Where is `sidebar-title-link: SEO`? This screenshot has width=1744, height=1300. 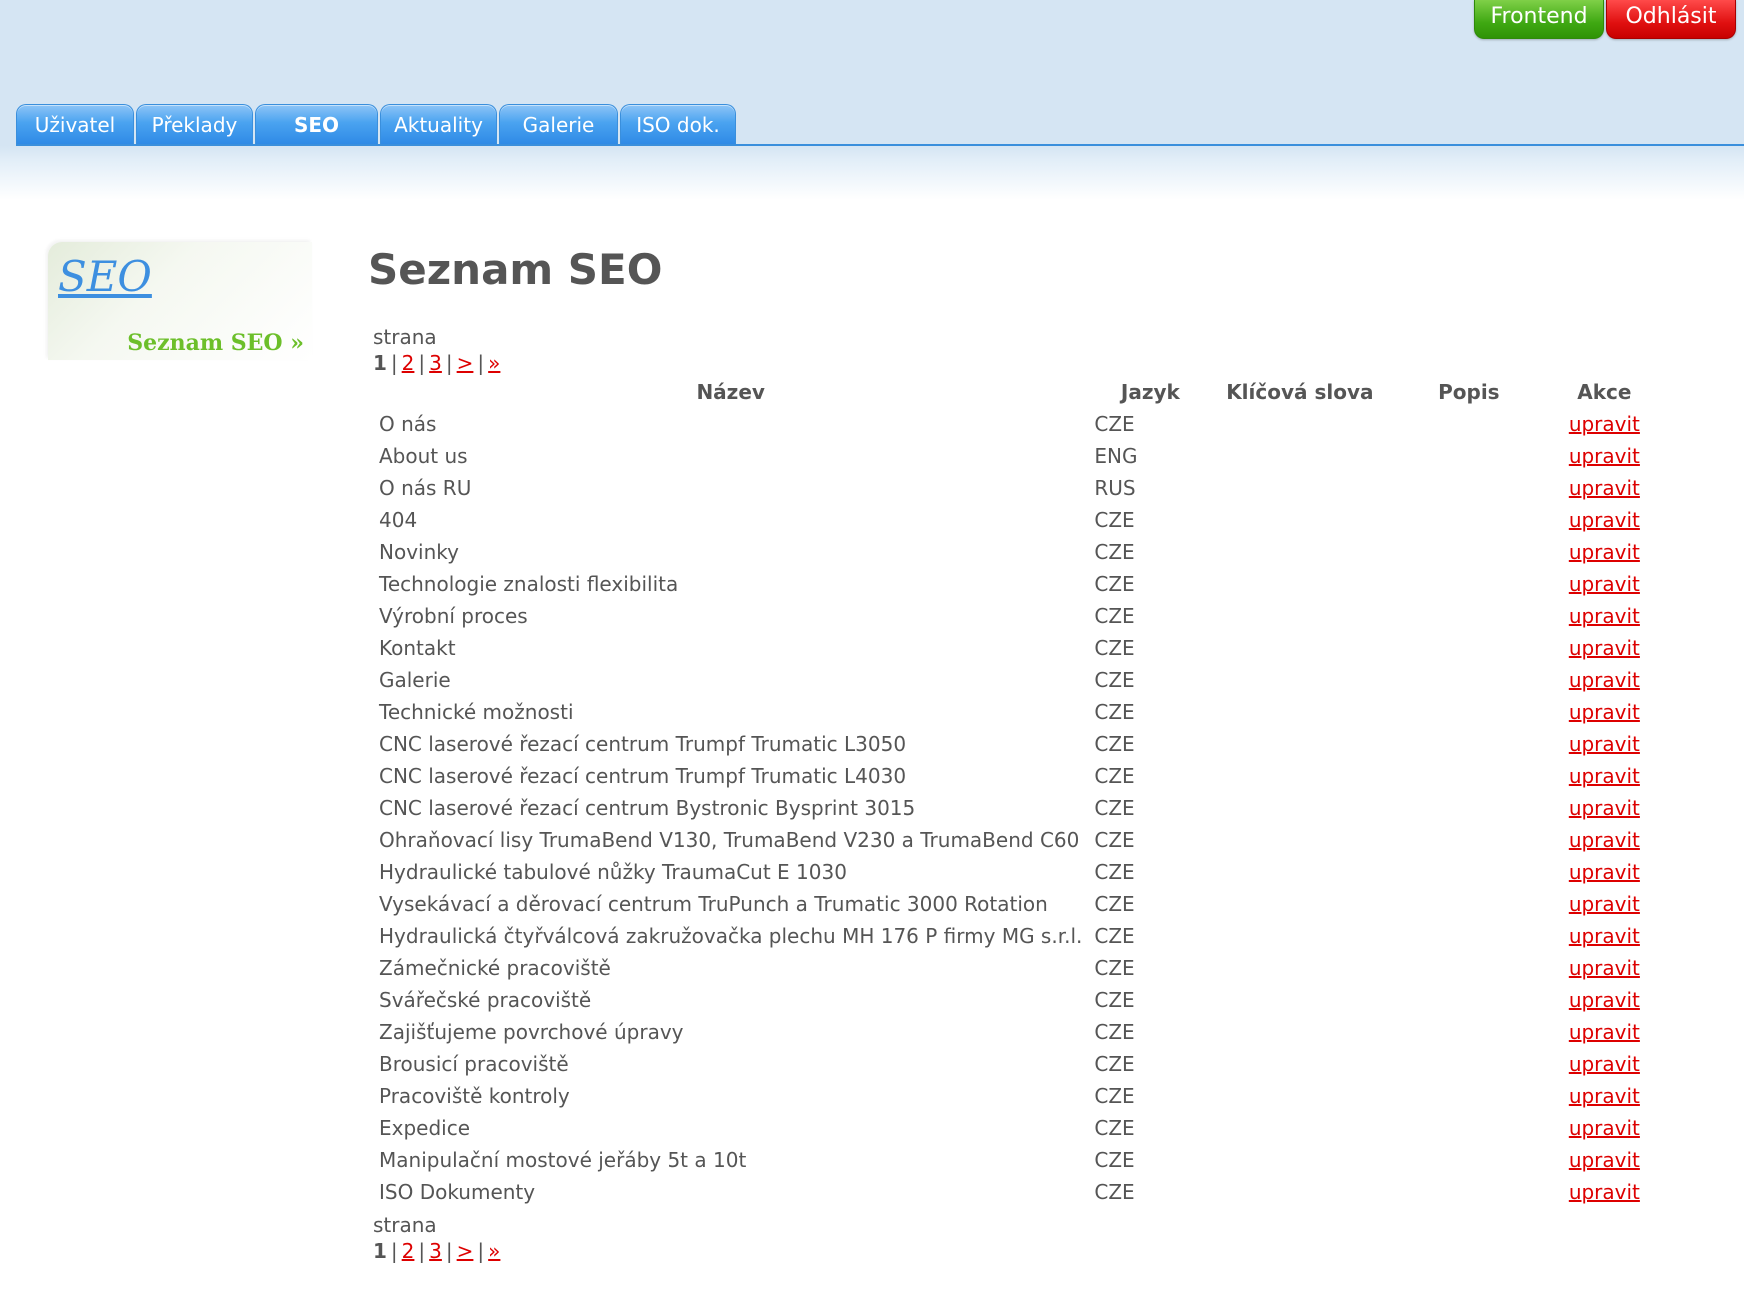 sidebar-title-link: SEO is located at coordinates (105, 276).